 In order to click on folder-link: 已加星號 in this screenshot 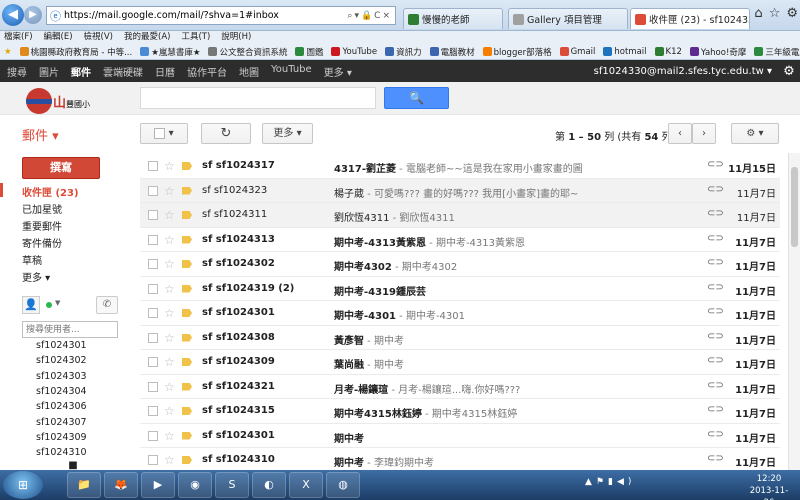, I will do `click(42, 208)`.